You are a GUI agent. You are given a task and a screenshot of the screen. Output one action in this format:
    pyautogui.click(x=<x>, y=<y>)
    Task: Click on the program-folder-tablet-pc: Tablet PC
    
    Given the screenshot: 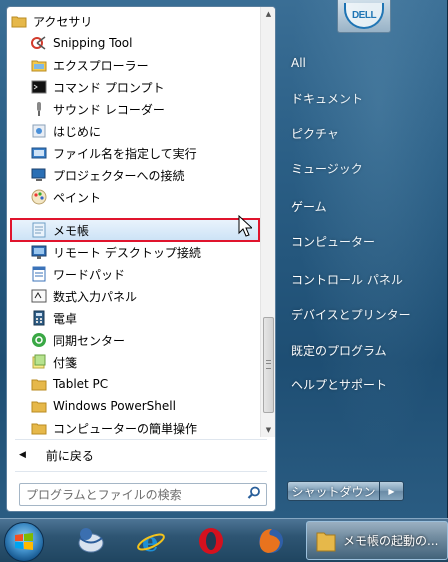 What is the action you would take?
    pyautogui.click(x=133, y=384)
    